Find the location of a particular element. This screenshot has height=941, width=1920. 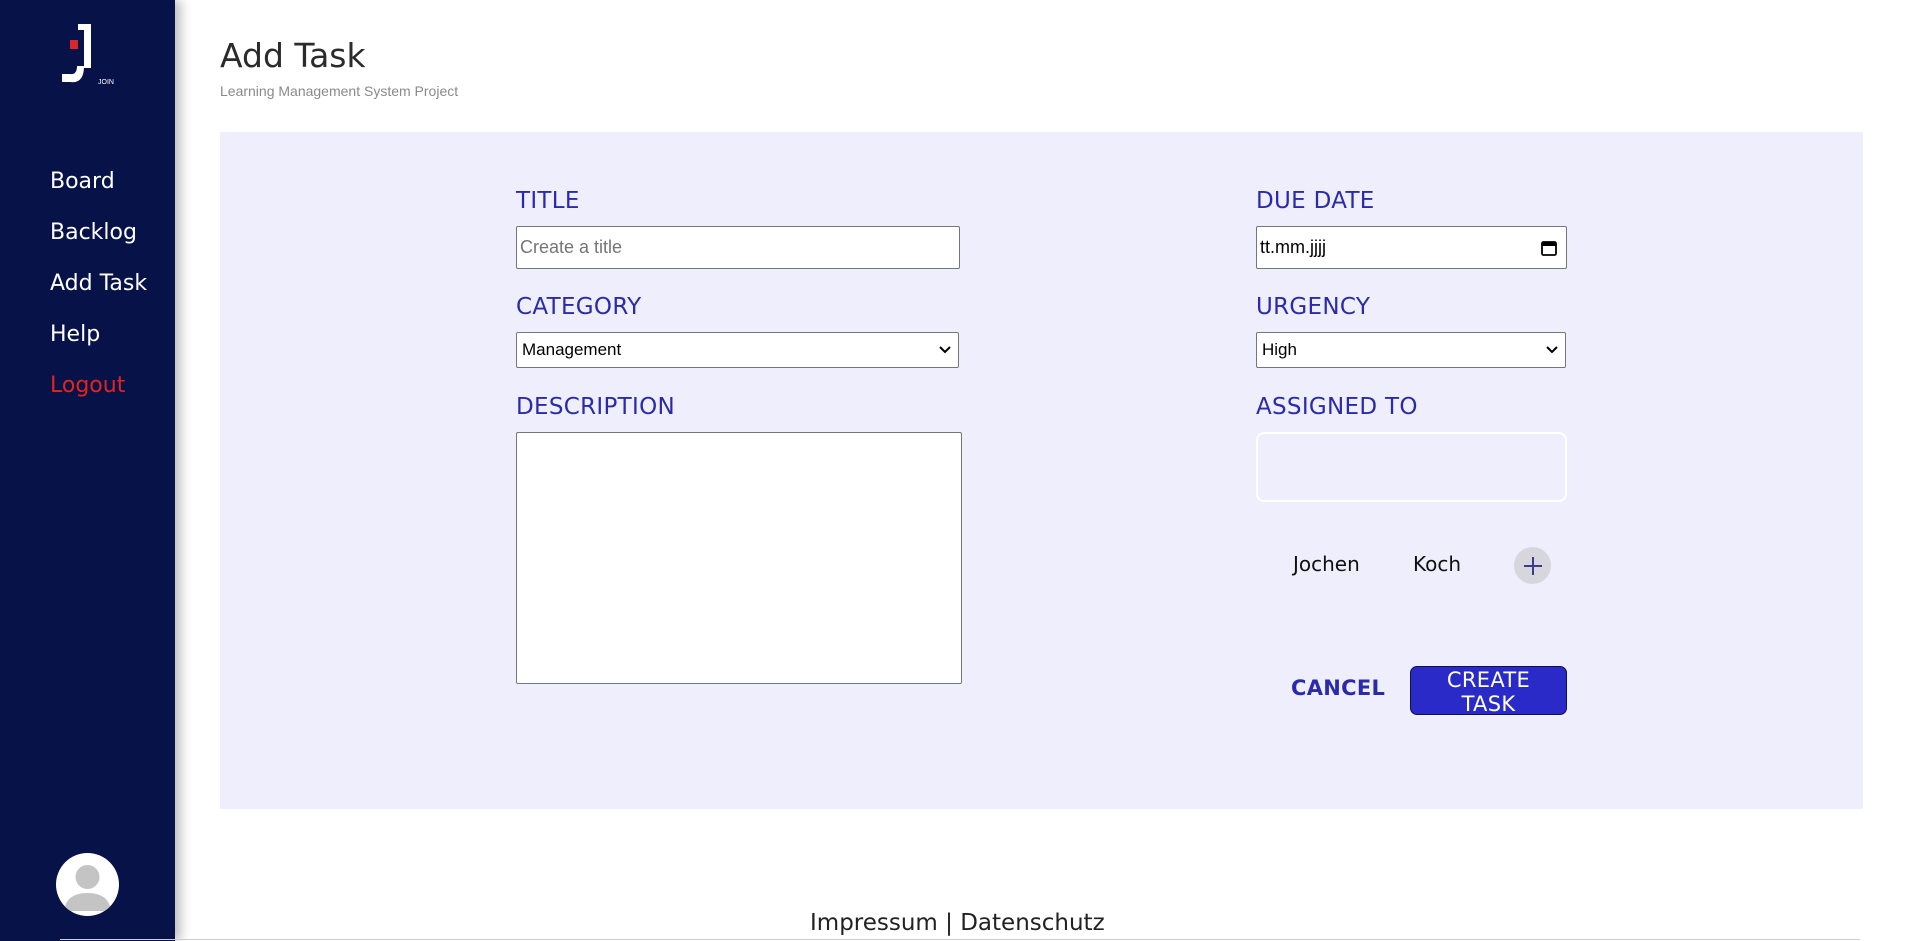

urgency-selected-value: High is located at coordinates (1279, 349).